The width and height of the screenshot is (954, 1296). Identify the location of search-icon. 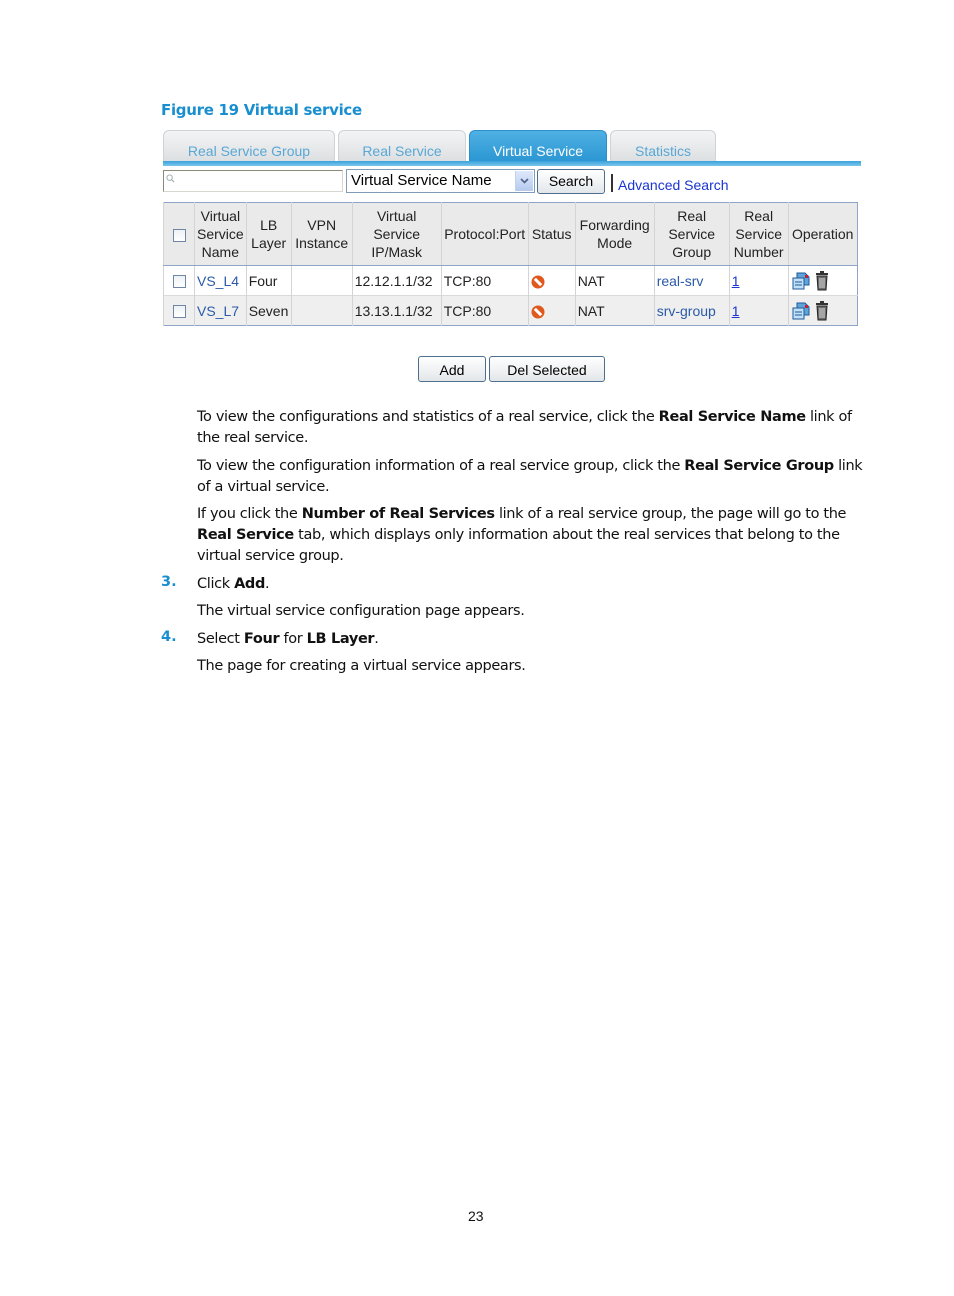
(170, 178).